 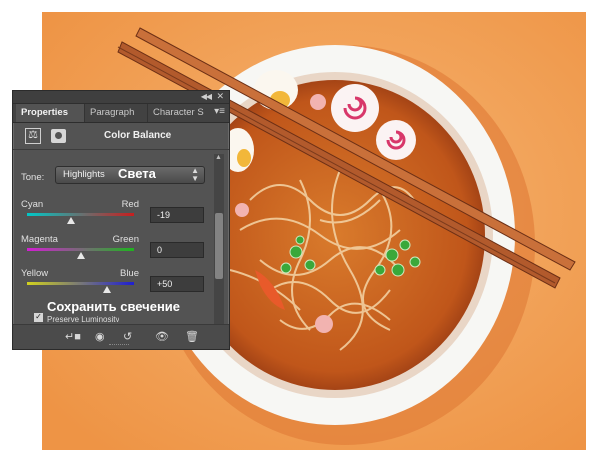 What do you see at coordinates (220, 96) in the screenshot?
I see `close-icon: ✕` at bounding box center [220, 96].